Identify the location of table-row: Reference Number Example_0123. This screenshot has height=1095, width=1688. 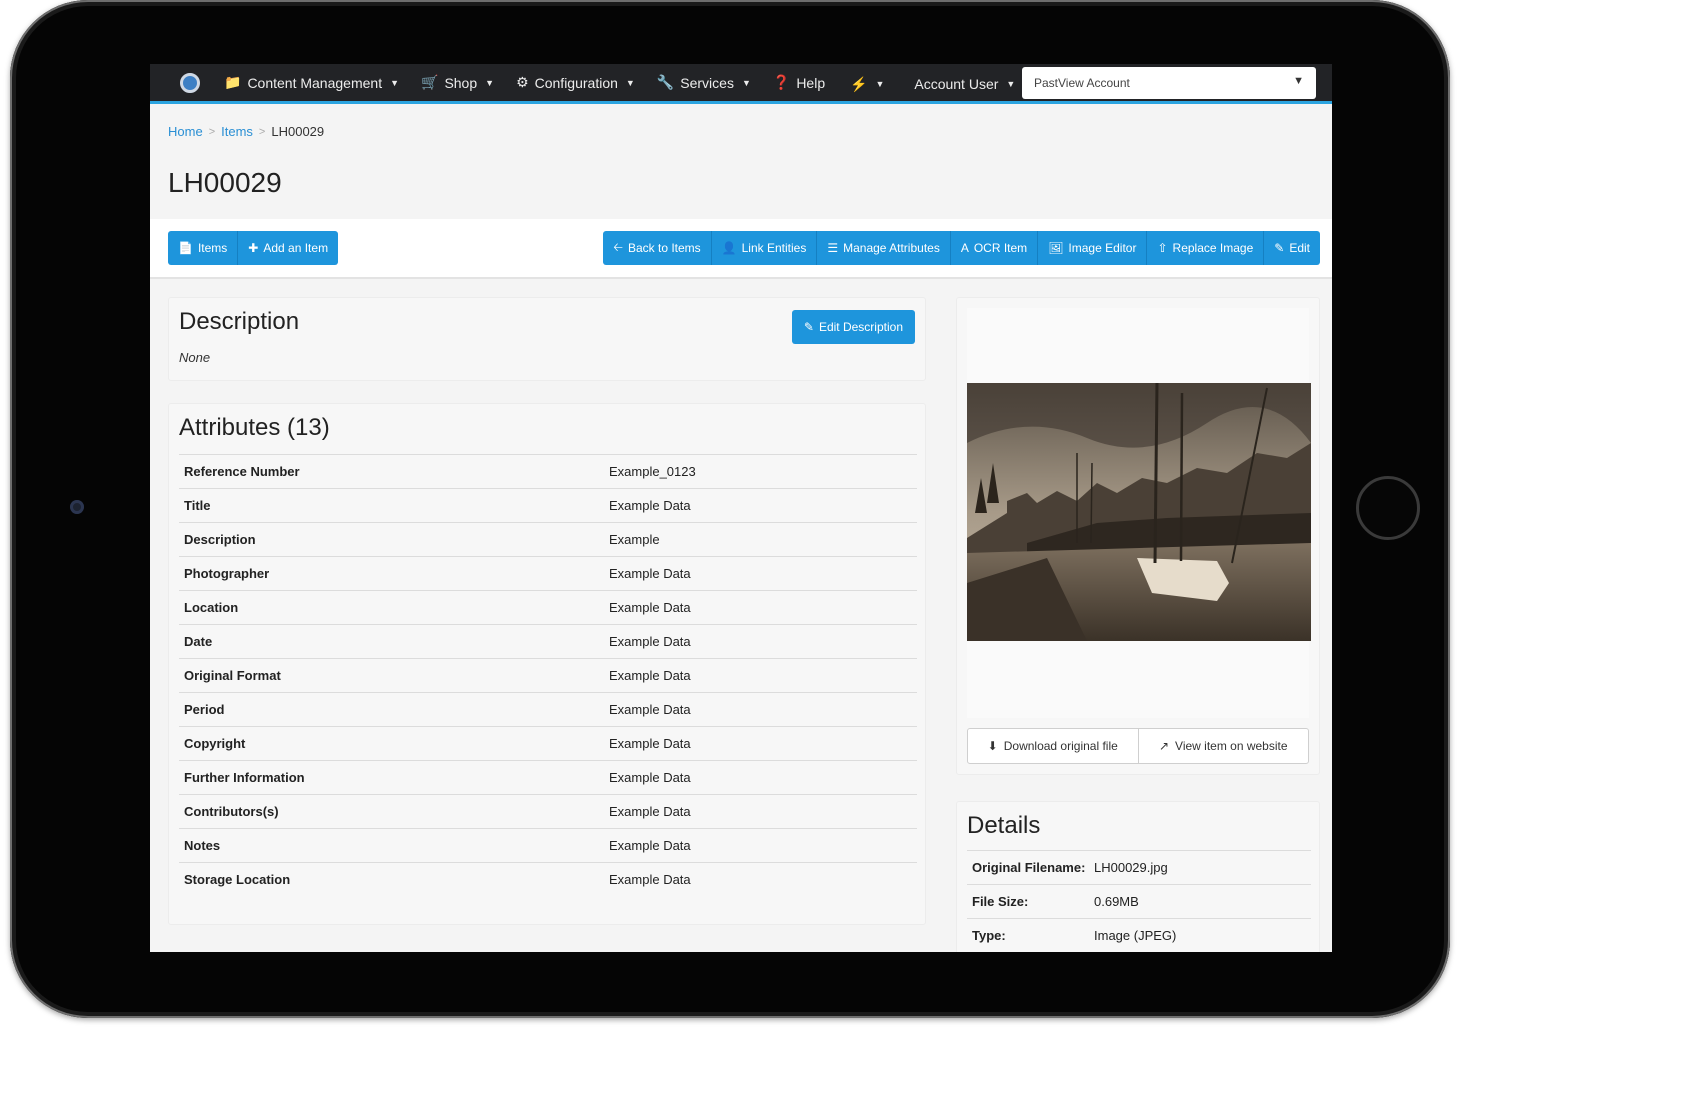
(548, 471).